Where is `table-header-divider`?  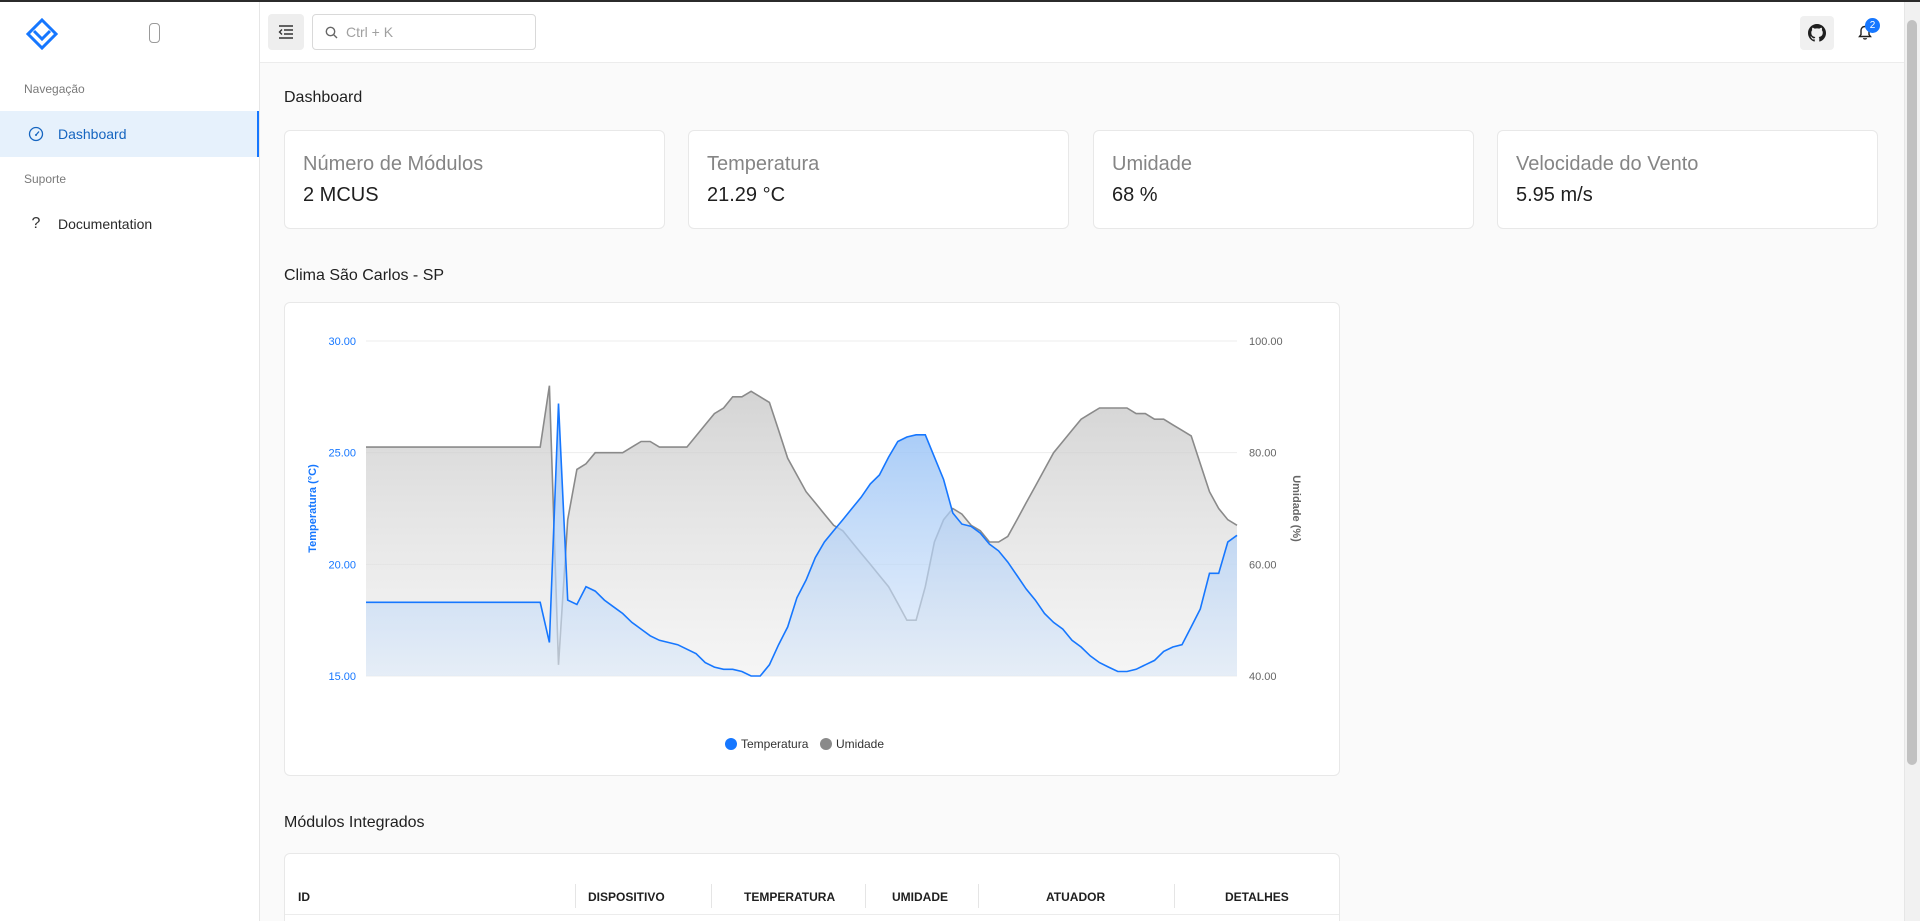
table-header-divider is located at coordinates (812, 914).